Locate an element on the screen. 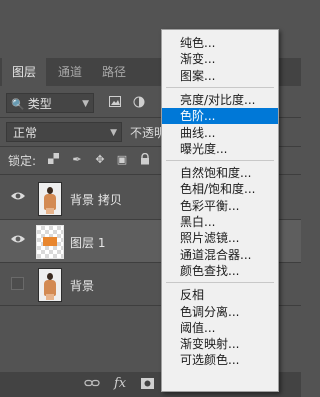 This screenshot has height=397, width=320. filter-kind-label: 类型 is located at coordinates (39, 104).